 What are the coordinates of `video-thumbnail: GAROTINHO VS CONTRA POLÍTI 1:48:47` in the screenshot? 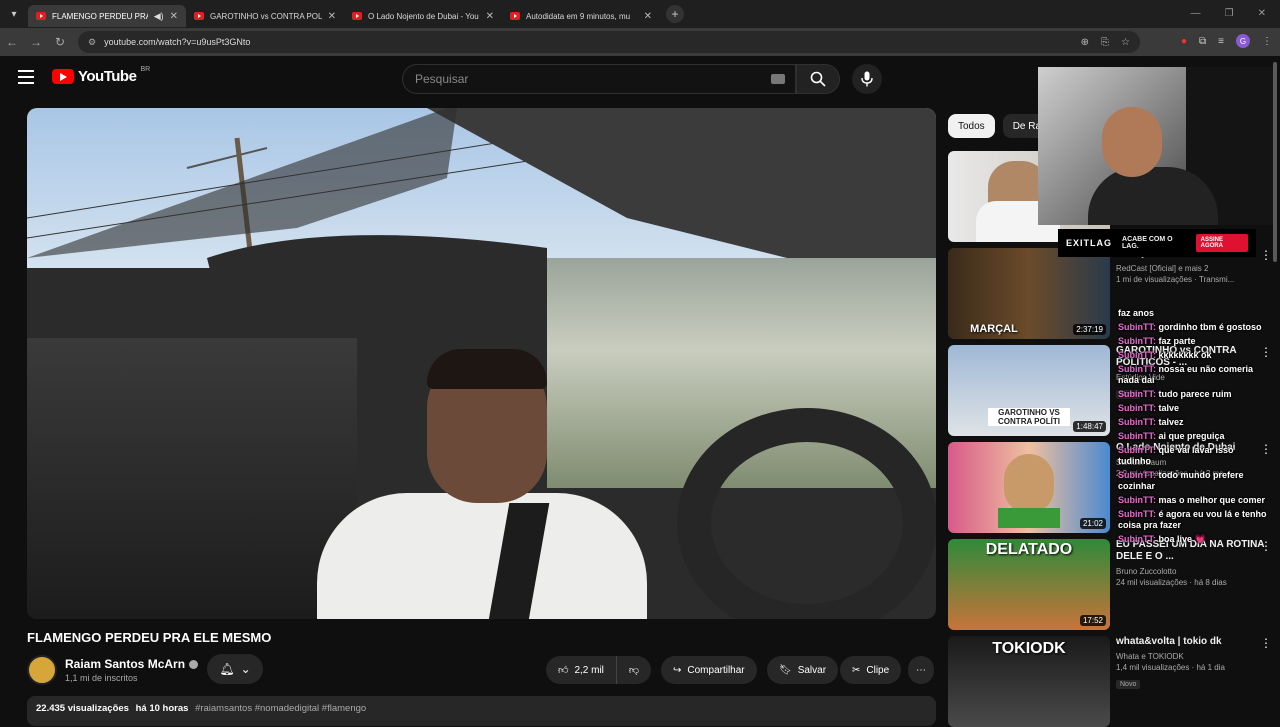 It's located at (1029, 390).